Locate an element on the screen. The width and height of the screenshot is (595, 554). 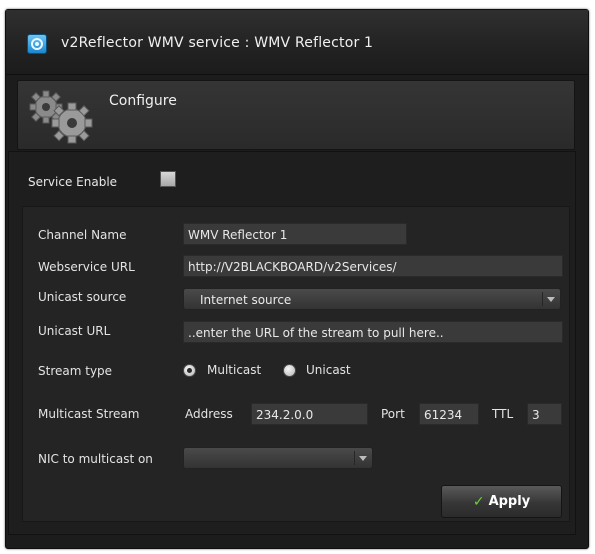
multicast-stream-label: Multicast Stream is located at coordinates (89, 414).